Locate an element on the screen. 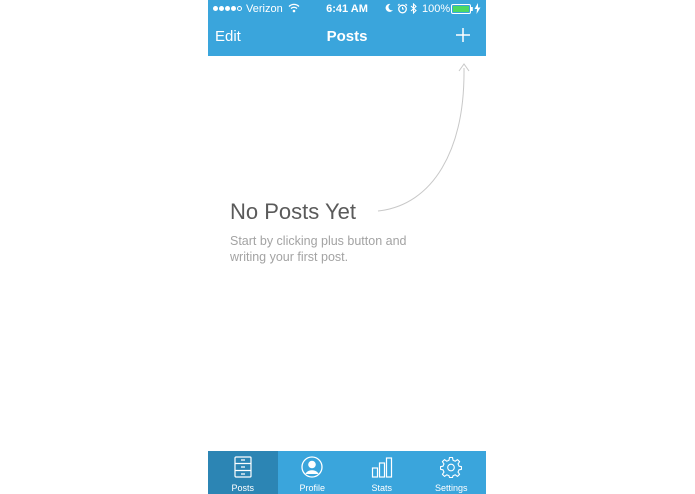 Image resolution: width=695 pixels, height=494 pixels. plus-icon is located at coordinates (463, 35).